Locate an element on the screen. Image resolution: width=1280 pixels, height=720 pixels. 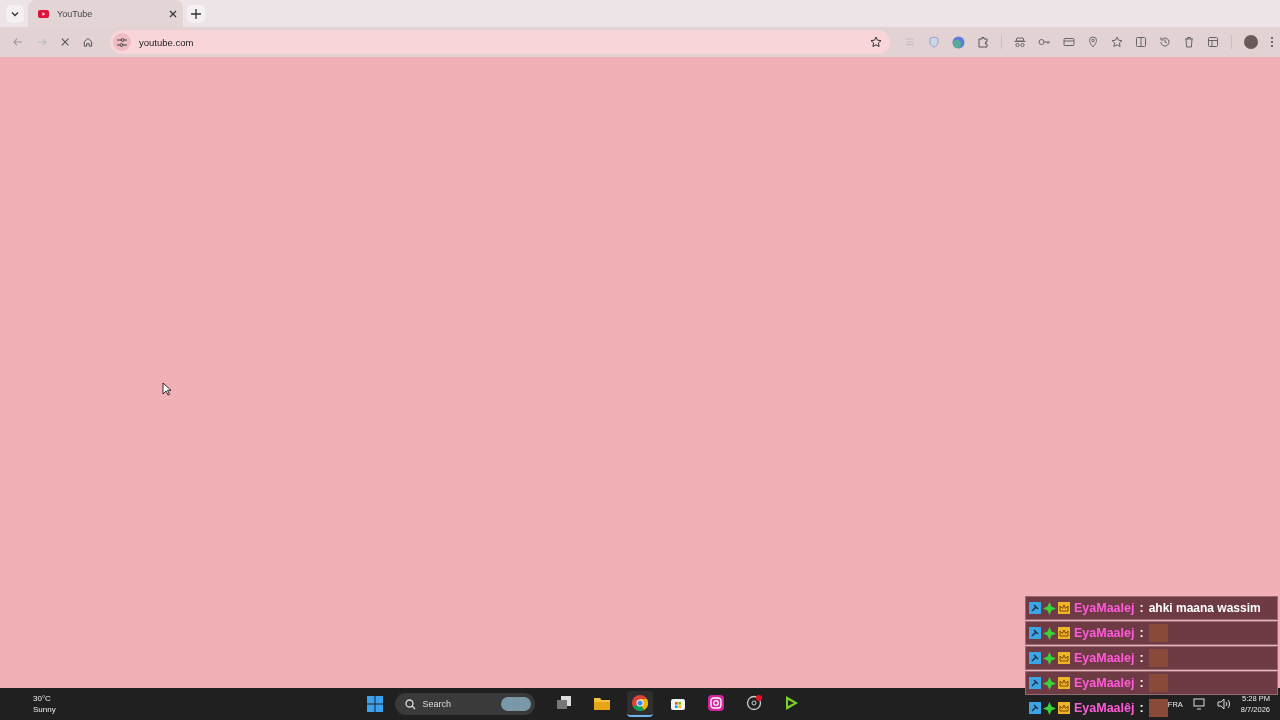
mouse-pointer-icon is located at coordinates (167, 389).